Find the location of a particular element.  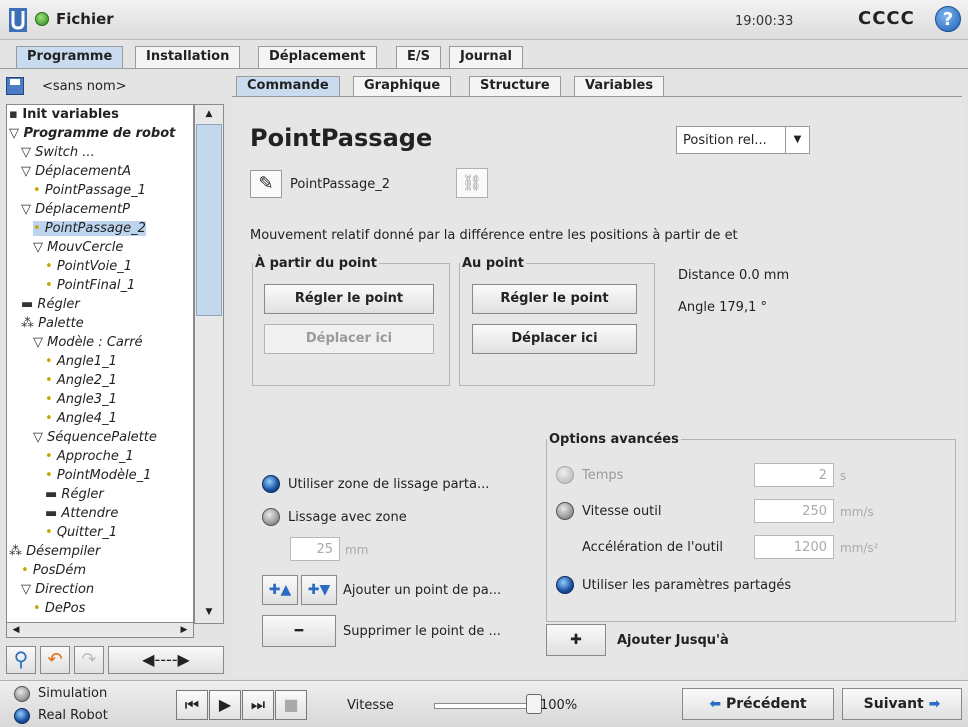

scroll-right-icon: ▶ is located at coordinates (184, 630).